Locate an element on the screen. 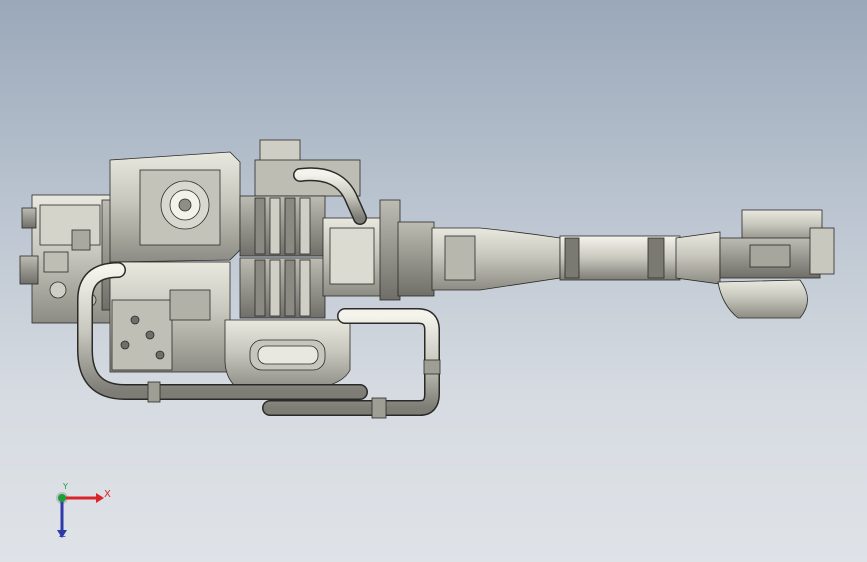 The image size is (867, 562). motor-lower is located at coordinates (282, 288).